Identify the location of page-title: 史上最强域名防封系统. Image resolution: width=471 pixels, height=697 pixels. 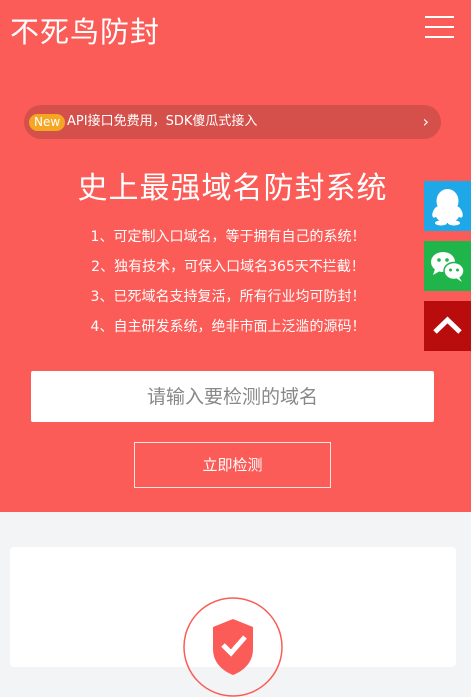
(232, 188).